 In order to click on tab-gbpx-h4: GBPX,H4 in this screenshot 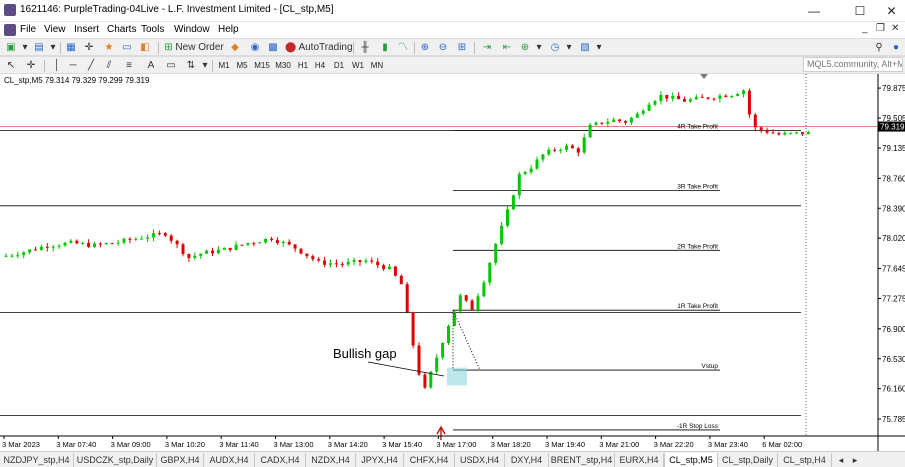, I will do `click(180, 460)`.